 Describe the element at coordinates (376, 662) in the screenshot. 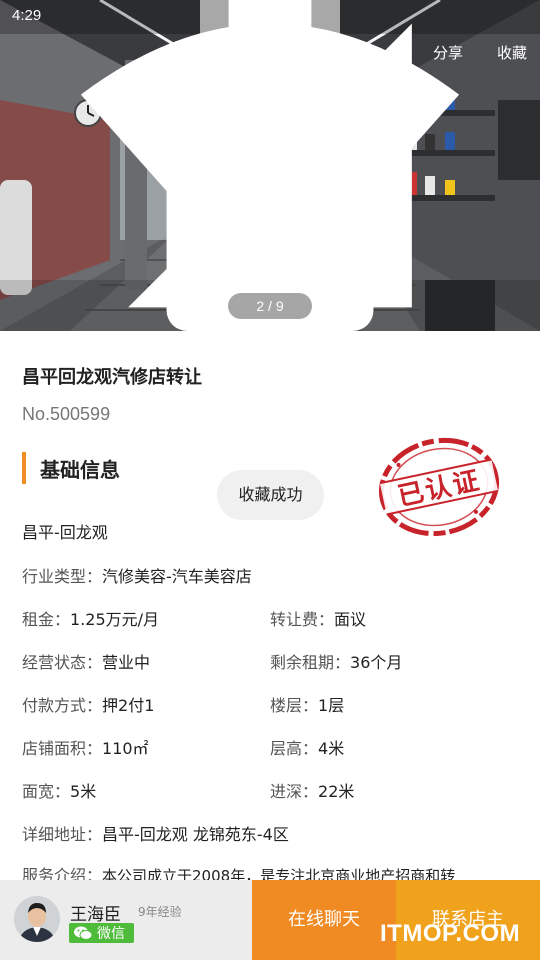

I see `lease-value: 36个月` at that location.